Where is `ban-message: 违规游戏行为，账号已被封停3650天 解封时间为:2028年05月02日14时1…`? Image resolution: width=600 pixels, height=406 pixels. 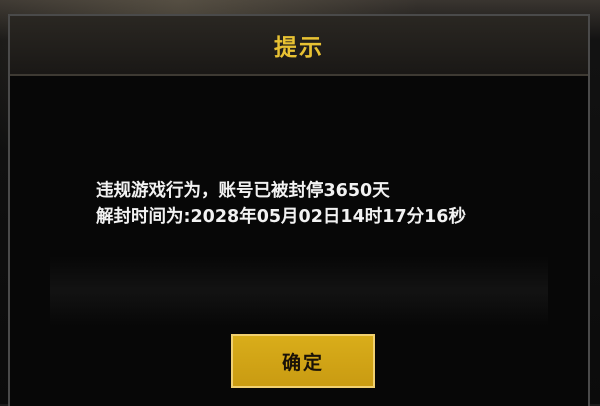 ban-message: 违规游戏行为，账号已被封停3650天 解封时间为:2028年05月02日14时1… is located at coordinates (281, 204).